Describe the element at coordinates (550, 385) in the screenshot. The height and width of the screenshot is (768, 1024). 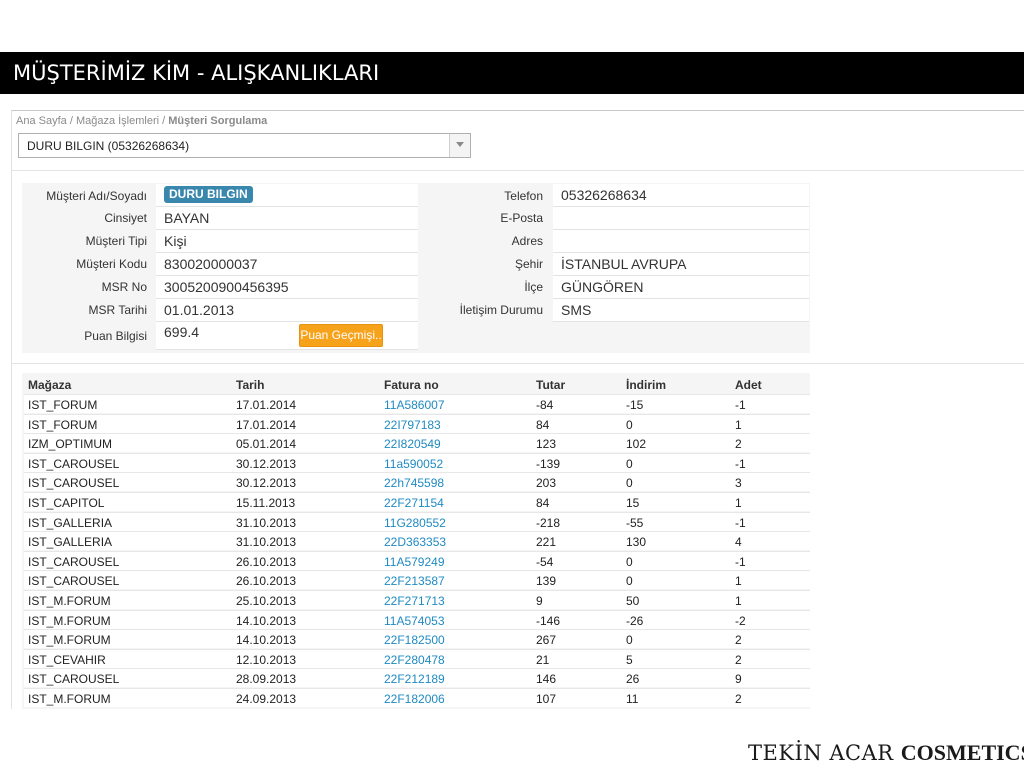
I see `column-header-amount: Tutar` at that location.